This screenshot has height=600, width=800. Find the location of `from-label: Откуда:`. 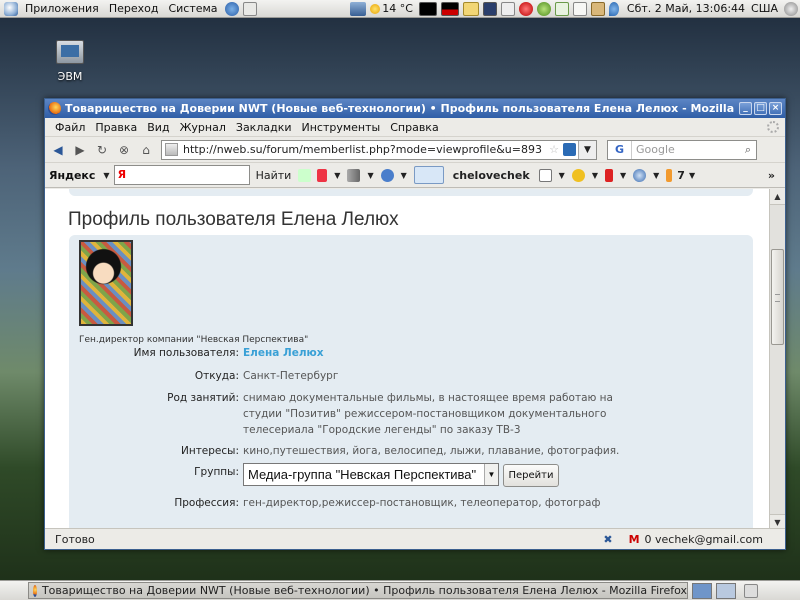

from-label: Откуда: is located at coordinates (216, 376).